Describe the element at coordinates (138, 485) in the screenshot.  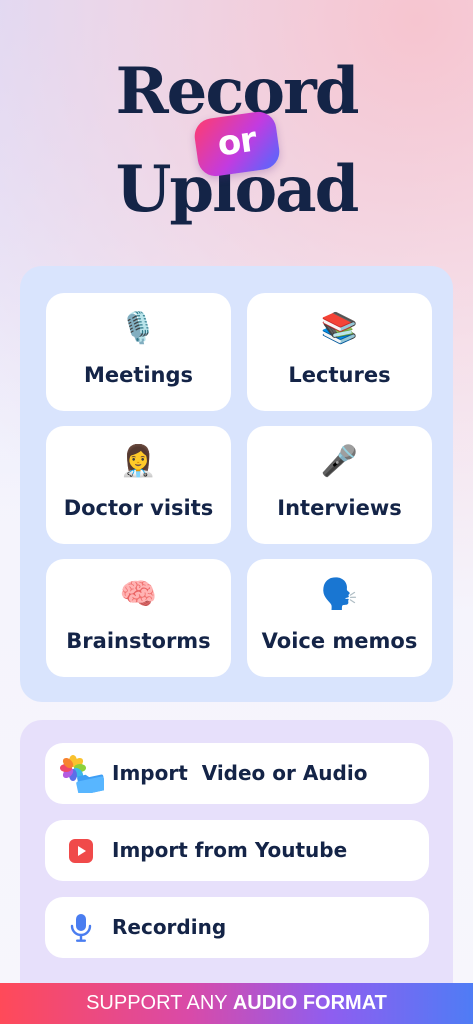
I see `category-doctor-visits: 👩‍⚕️ Doctor visits` at that location.